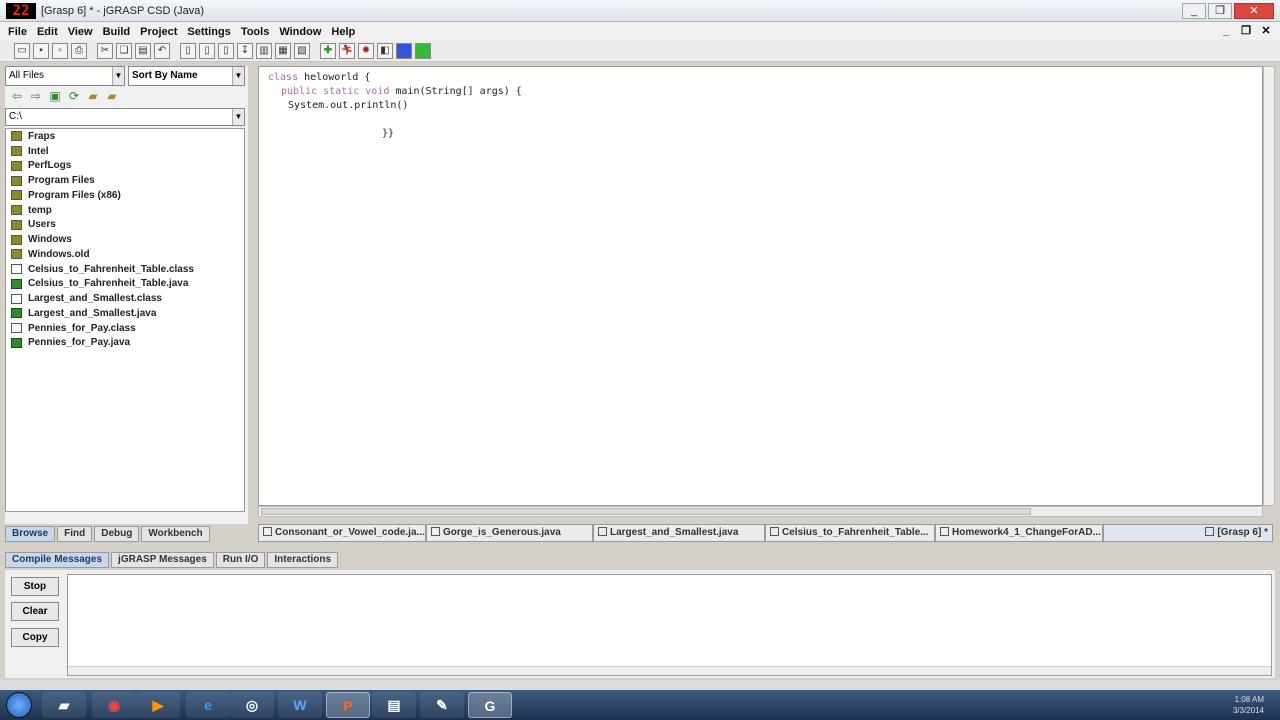 The height and width of the screenshot is (720, 1280). What do you see at coordinates (125, 180) in the screenshot?
I see `file-list-item: Program Files` at bounding box center [125, 180].